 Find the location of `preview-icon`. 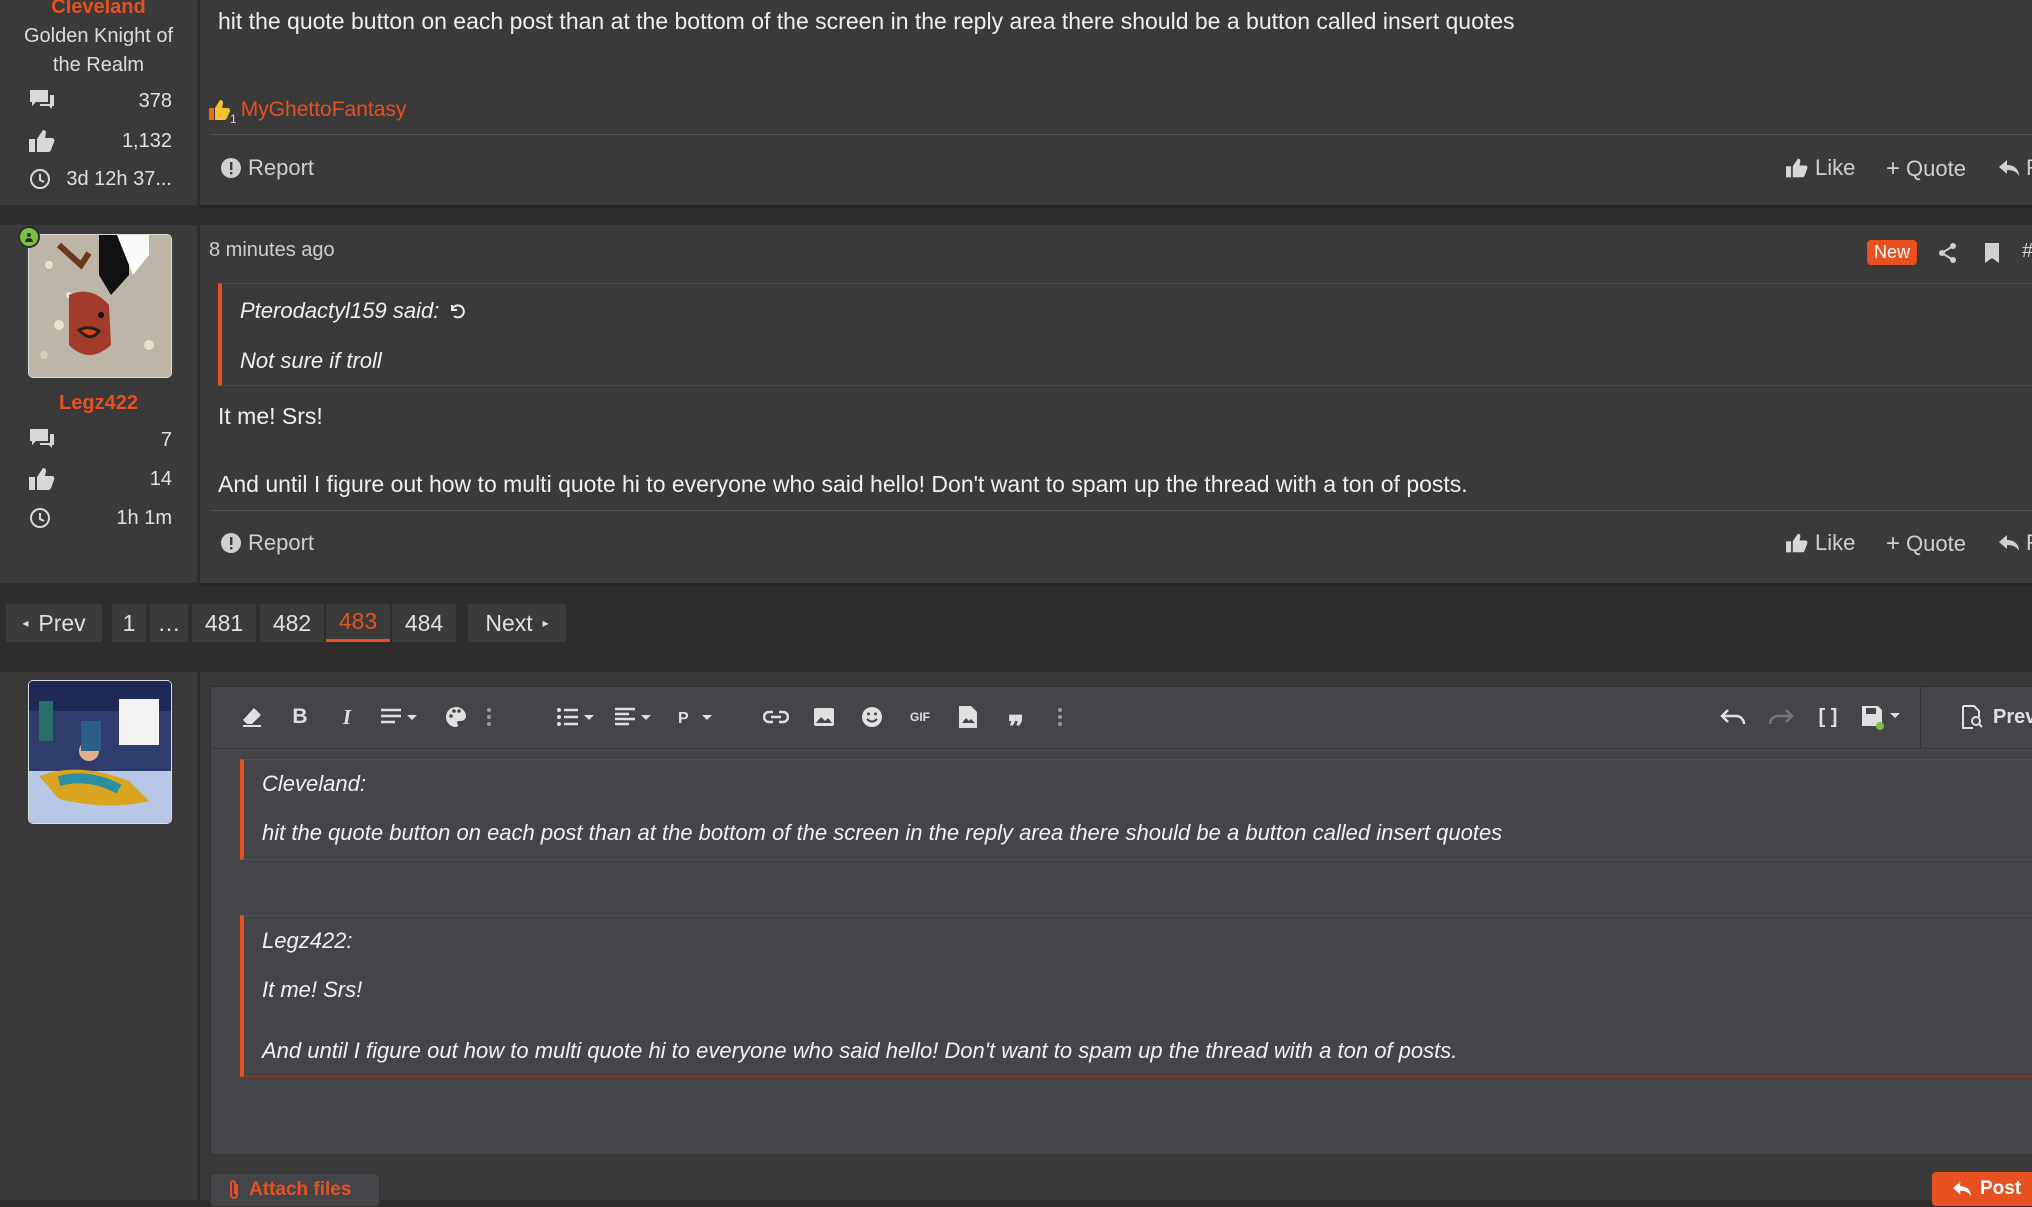

preview-icon is located at coordinates (1972, 717).